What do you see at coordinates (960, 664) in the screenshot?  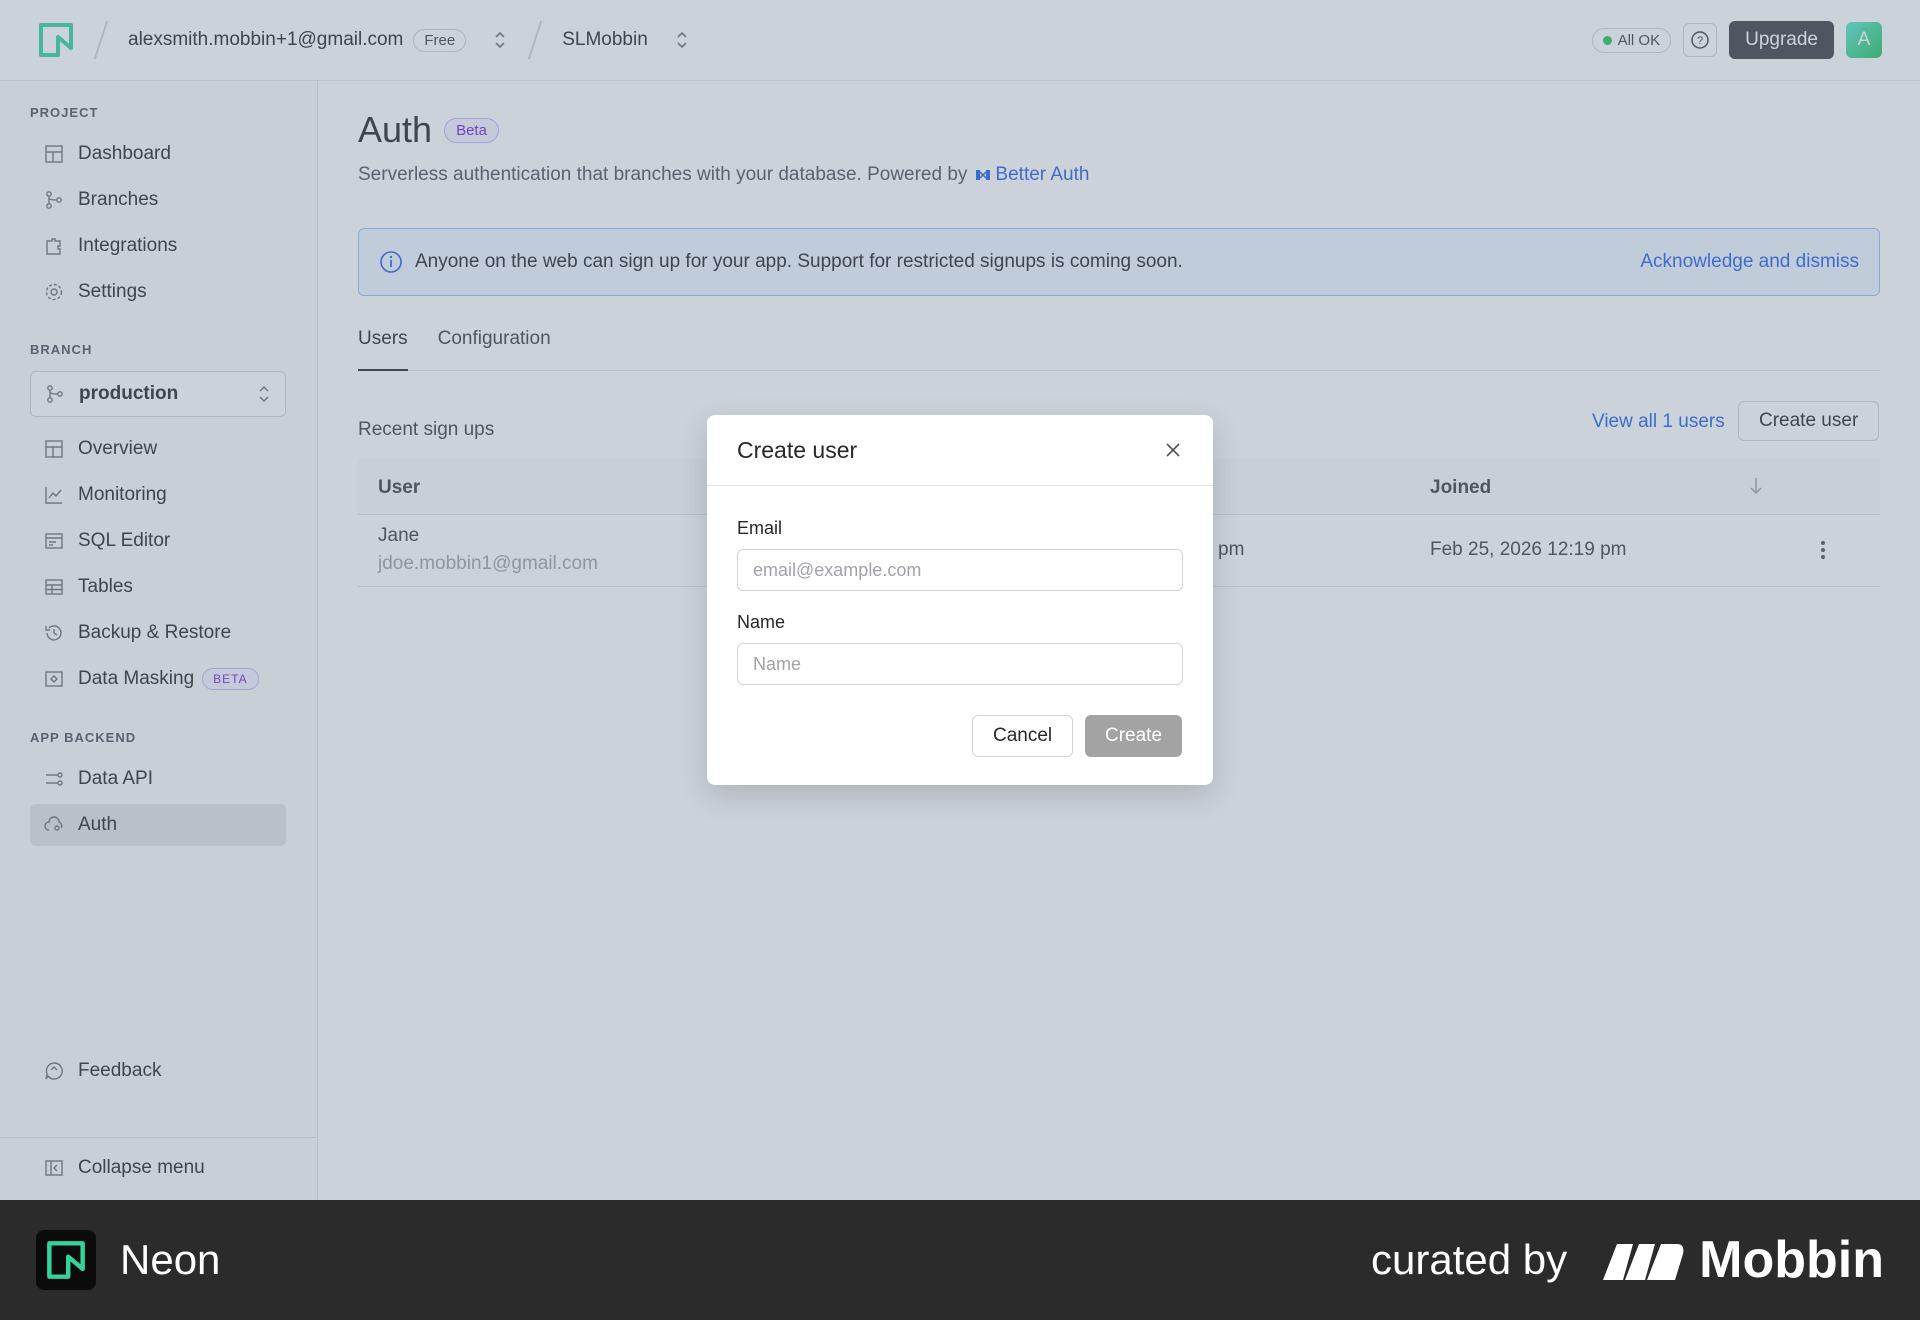 I see `name-field` at bounding box center [960, 664].